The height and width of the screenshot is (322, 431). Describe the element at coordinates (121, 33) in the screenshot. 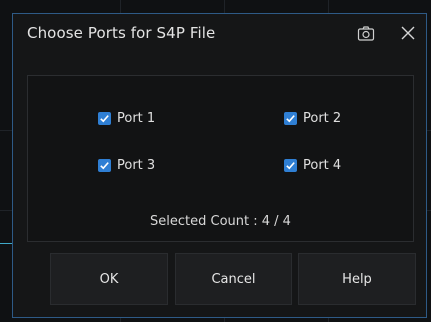

I see `dialog-title: Choose Ports for S4P File` at that location.